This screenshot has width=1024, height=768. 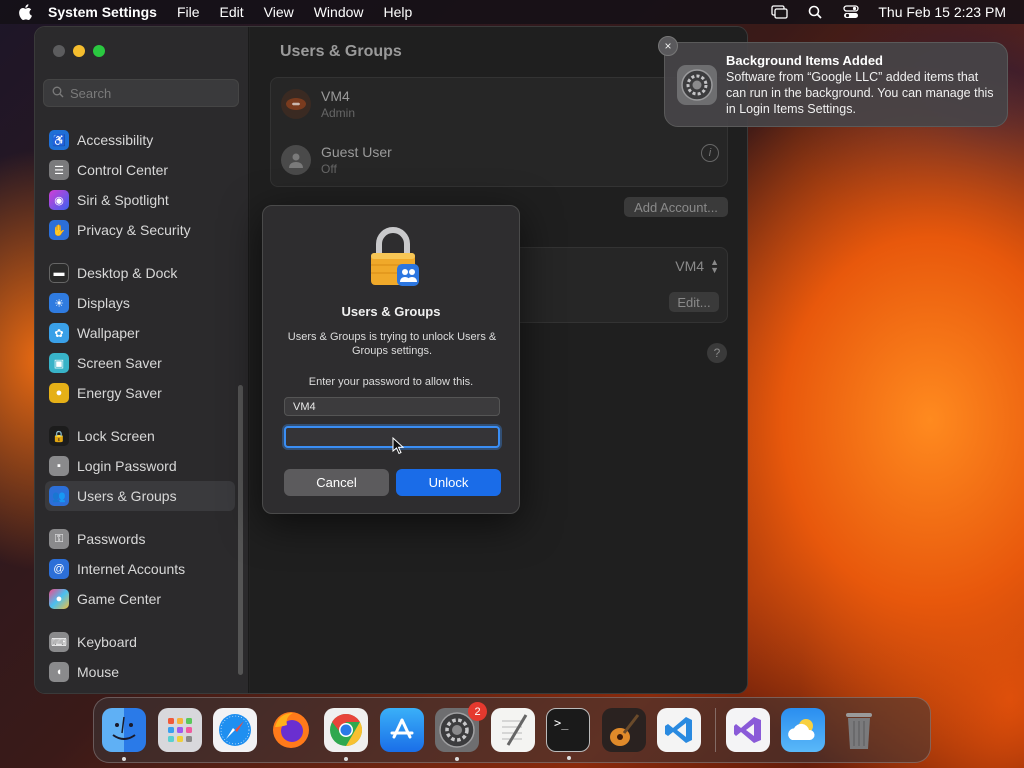 I want to click on sidebar-item-label: Control Center, so click(x=123, y=170).